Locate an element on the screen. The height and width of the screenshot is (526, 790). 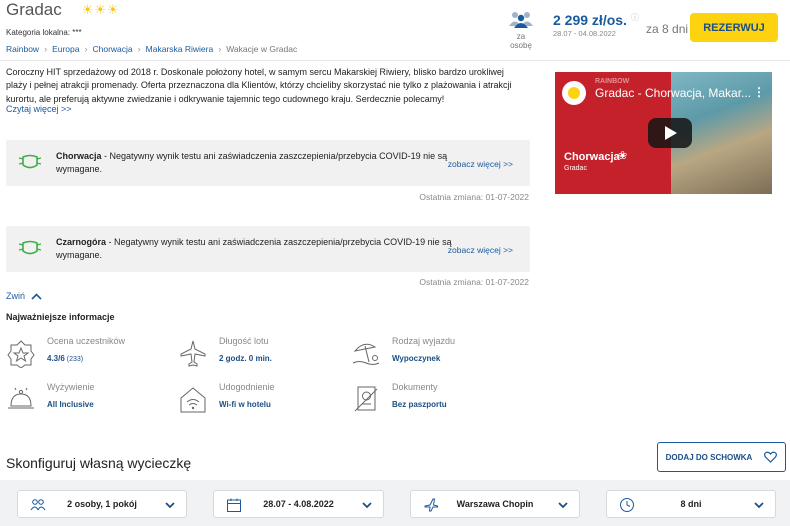
breadcrumb-item-europa: Europa is located at coordinates (65, 49).